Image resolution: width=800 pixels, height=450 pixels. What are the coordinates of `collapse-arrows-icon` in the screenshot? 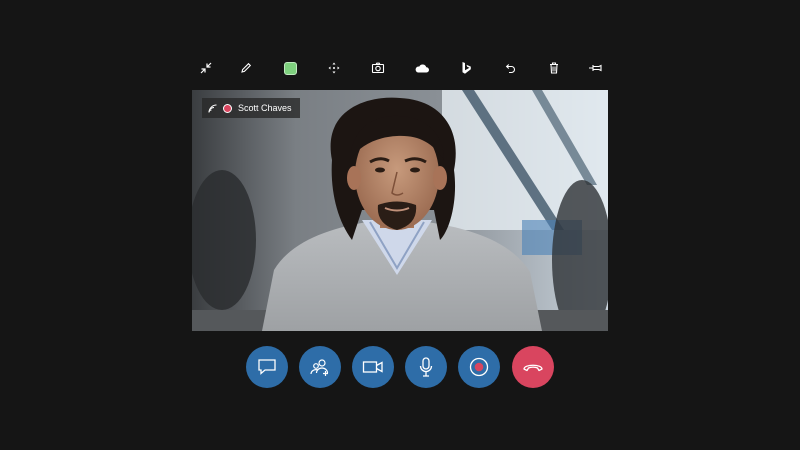 It's located at (206, 68).